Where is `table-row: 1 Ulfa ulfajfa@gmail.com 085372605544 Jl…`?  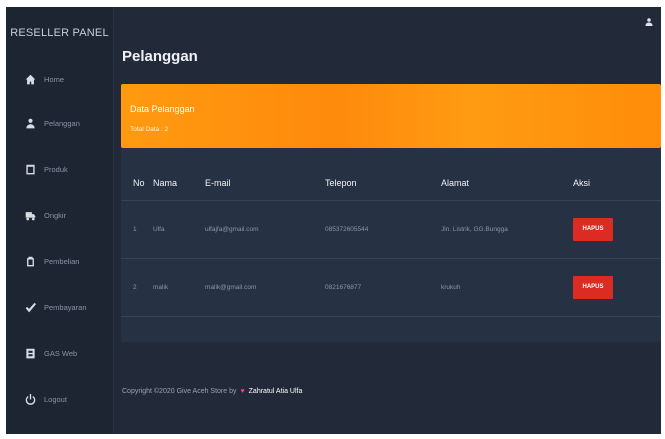 table-row: 1 Ulfa ulfajfa@gmail.com 085372605544 Jl… is located at coordinates (391, 229).